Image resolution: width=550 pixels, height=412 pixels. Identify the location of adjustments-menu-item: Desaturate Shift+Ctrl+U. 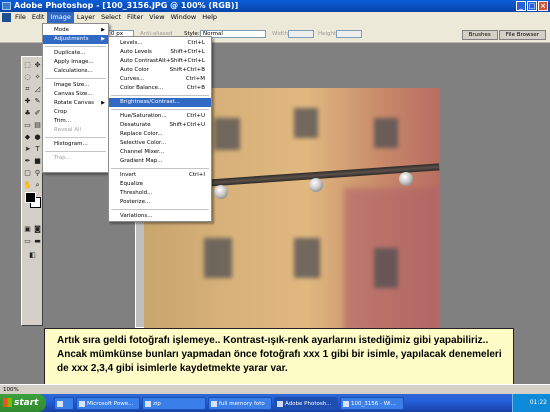
(160, 125).